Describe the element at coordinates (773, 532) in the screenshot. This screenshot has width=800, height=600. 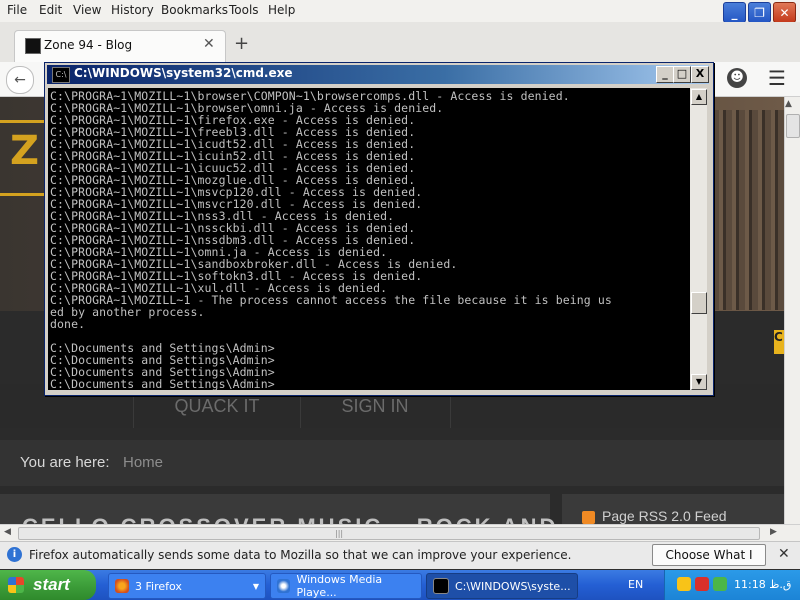
I see `scroll-right-icon: ▶` at that location.